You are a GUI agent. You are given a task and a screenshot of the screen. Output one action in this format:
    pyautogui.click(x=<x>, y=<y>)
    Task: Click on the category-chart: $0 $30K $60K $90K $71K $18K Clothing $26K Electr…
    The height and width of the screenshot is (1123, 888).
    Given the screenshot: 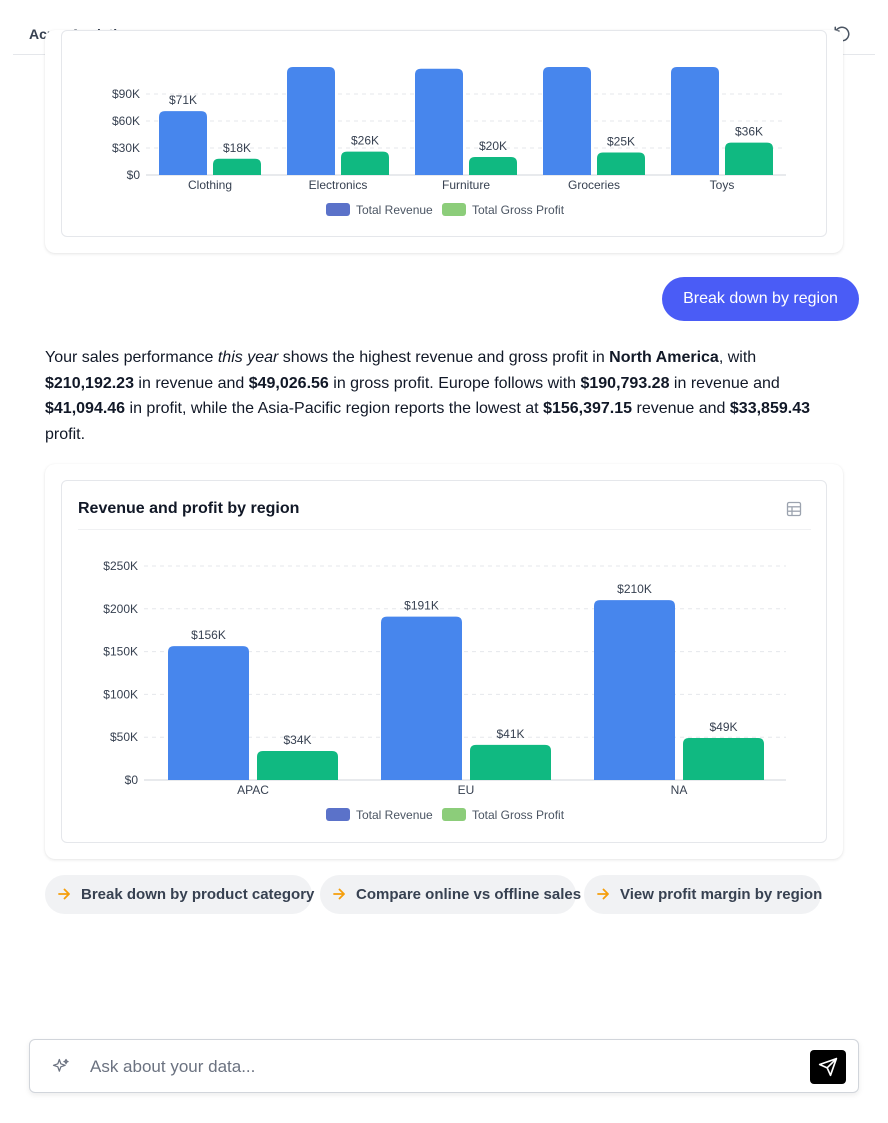 What is the action you would take?
    pyautogui.click(x=449, y=142)
    